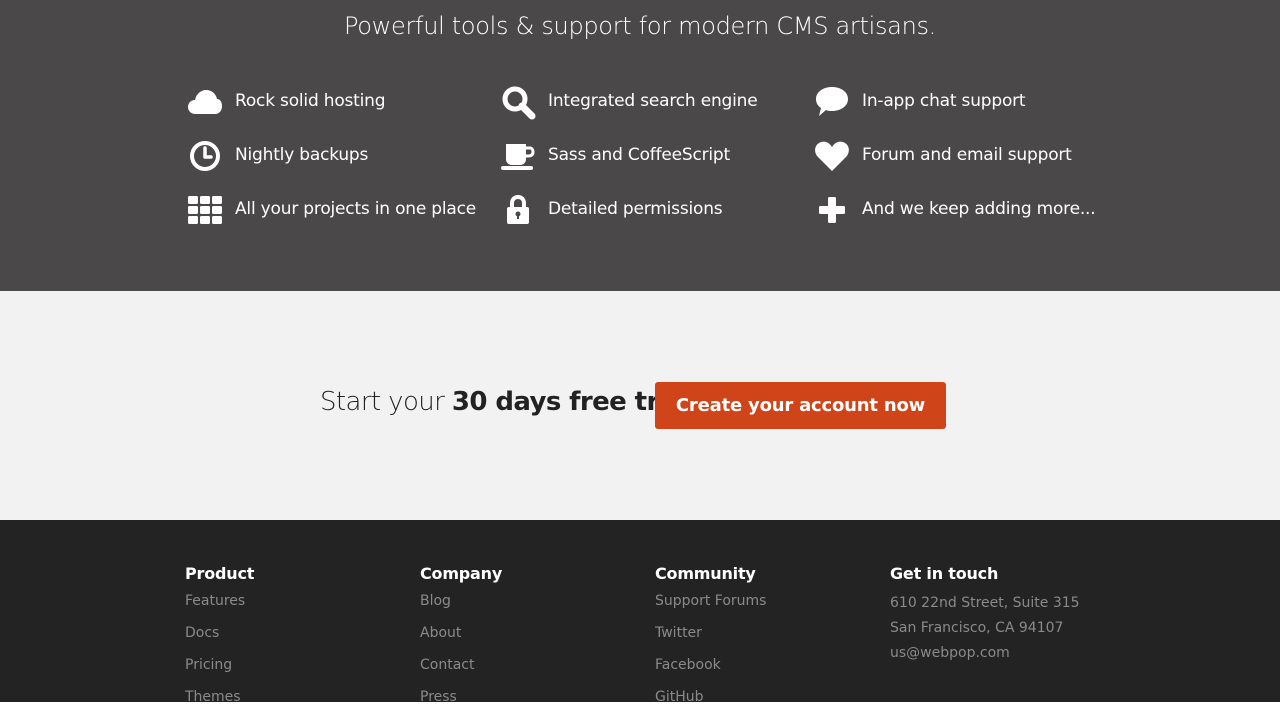 Image resolution: width=1280 pixels, height=719 pixels. I want to click on feature-label: Forum and email support, so click(967, 155).